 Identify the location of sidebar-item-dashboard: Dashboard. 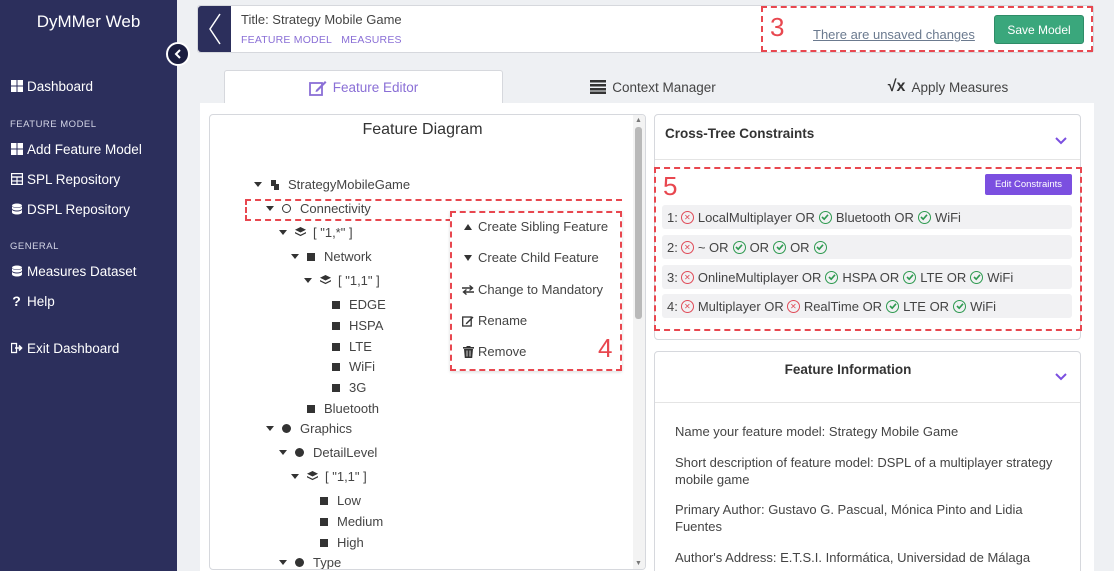
(51, 86).